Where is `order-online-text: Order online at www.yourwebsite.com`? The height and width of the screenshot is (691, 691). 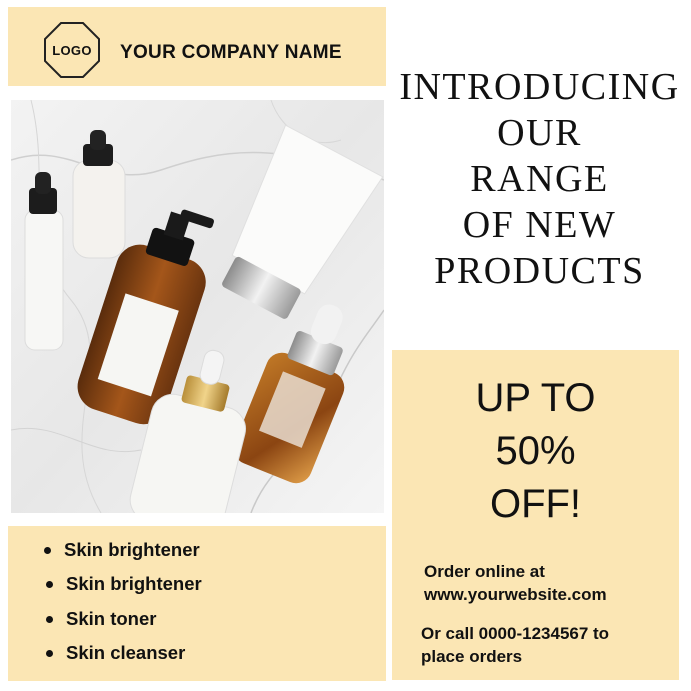
order-online-text: Order online at www.yourwebsite.com is located at coordinates (515, 583).